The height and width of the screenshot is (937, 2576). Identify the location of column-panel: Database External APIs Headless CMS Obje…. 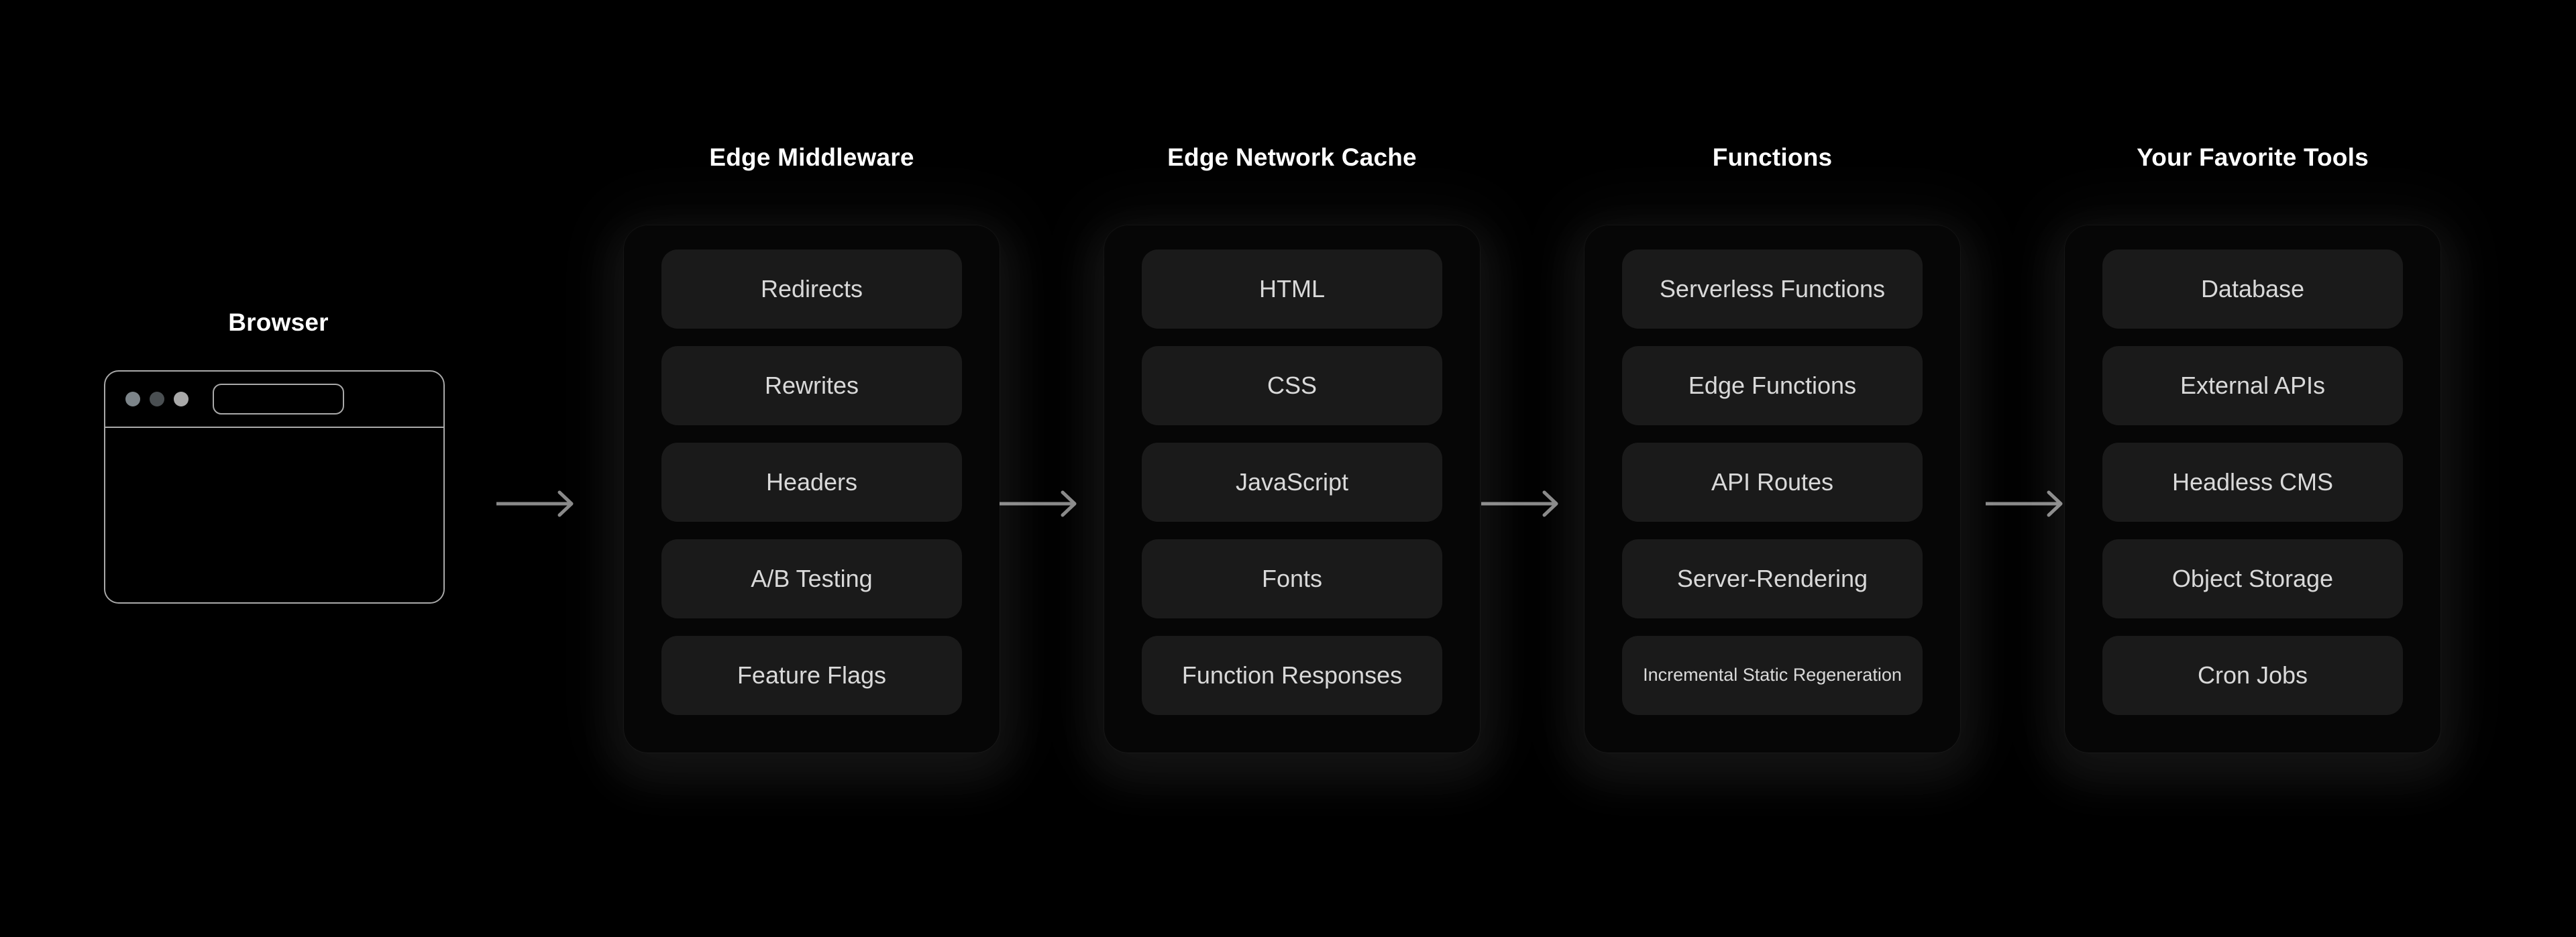
(2252, 489).